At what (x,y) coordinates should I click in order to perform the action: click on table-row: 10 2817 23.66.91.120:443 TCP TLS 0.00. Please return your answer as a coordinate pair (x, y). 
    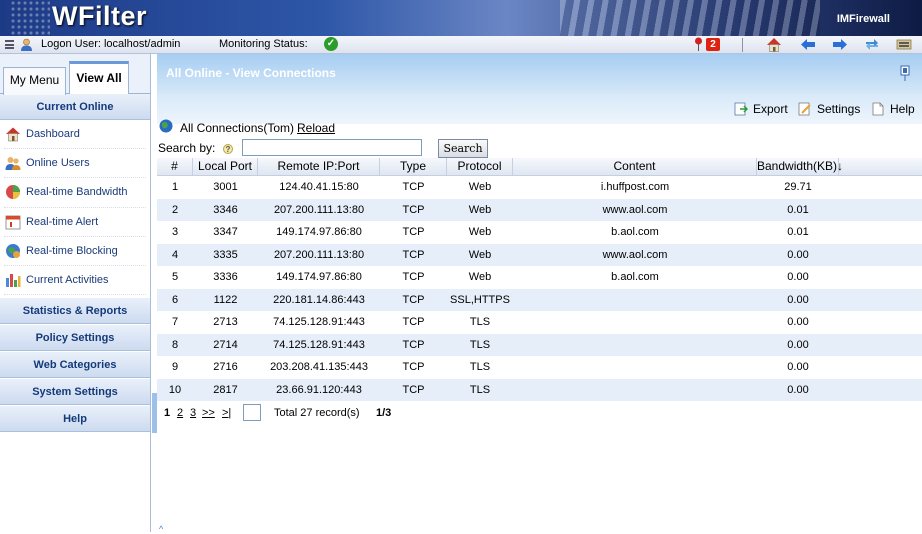
    Looking at the image, I should click on (539, 389).